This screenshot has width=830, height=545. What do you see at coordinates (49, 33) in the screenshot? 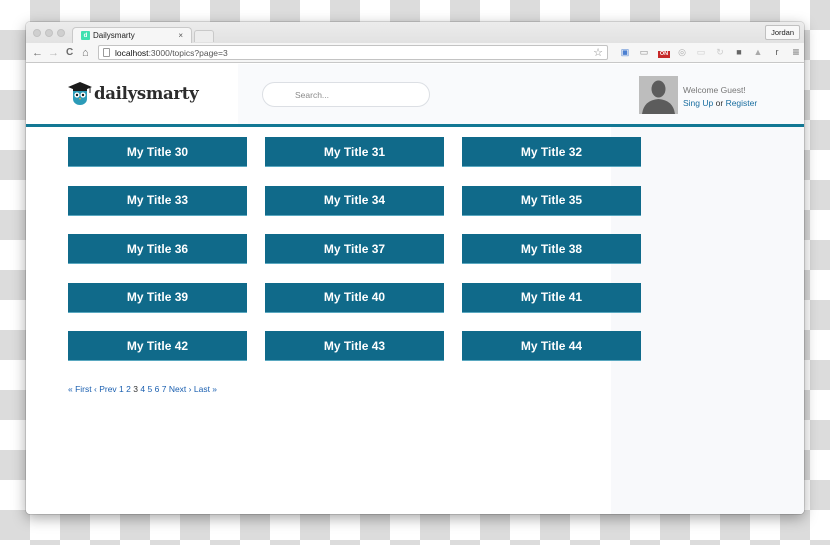
I see `minimize-window-button` at bounding box center [49, 33].